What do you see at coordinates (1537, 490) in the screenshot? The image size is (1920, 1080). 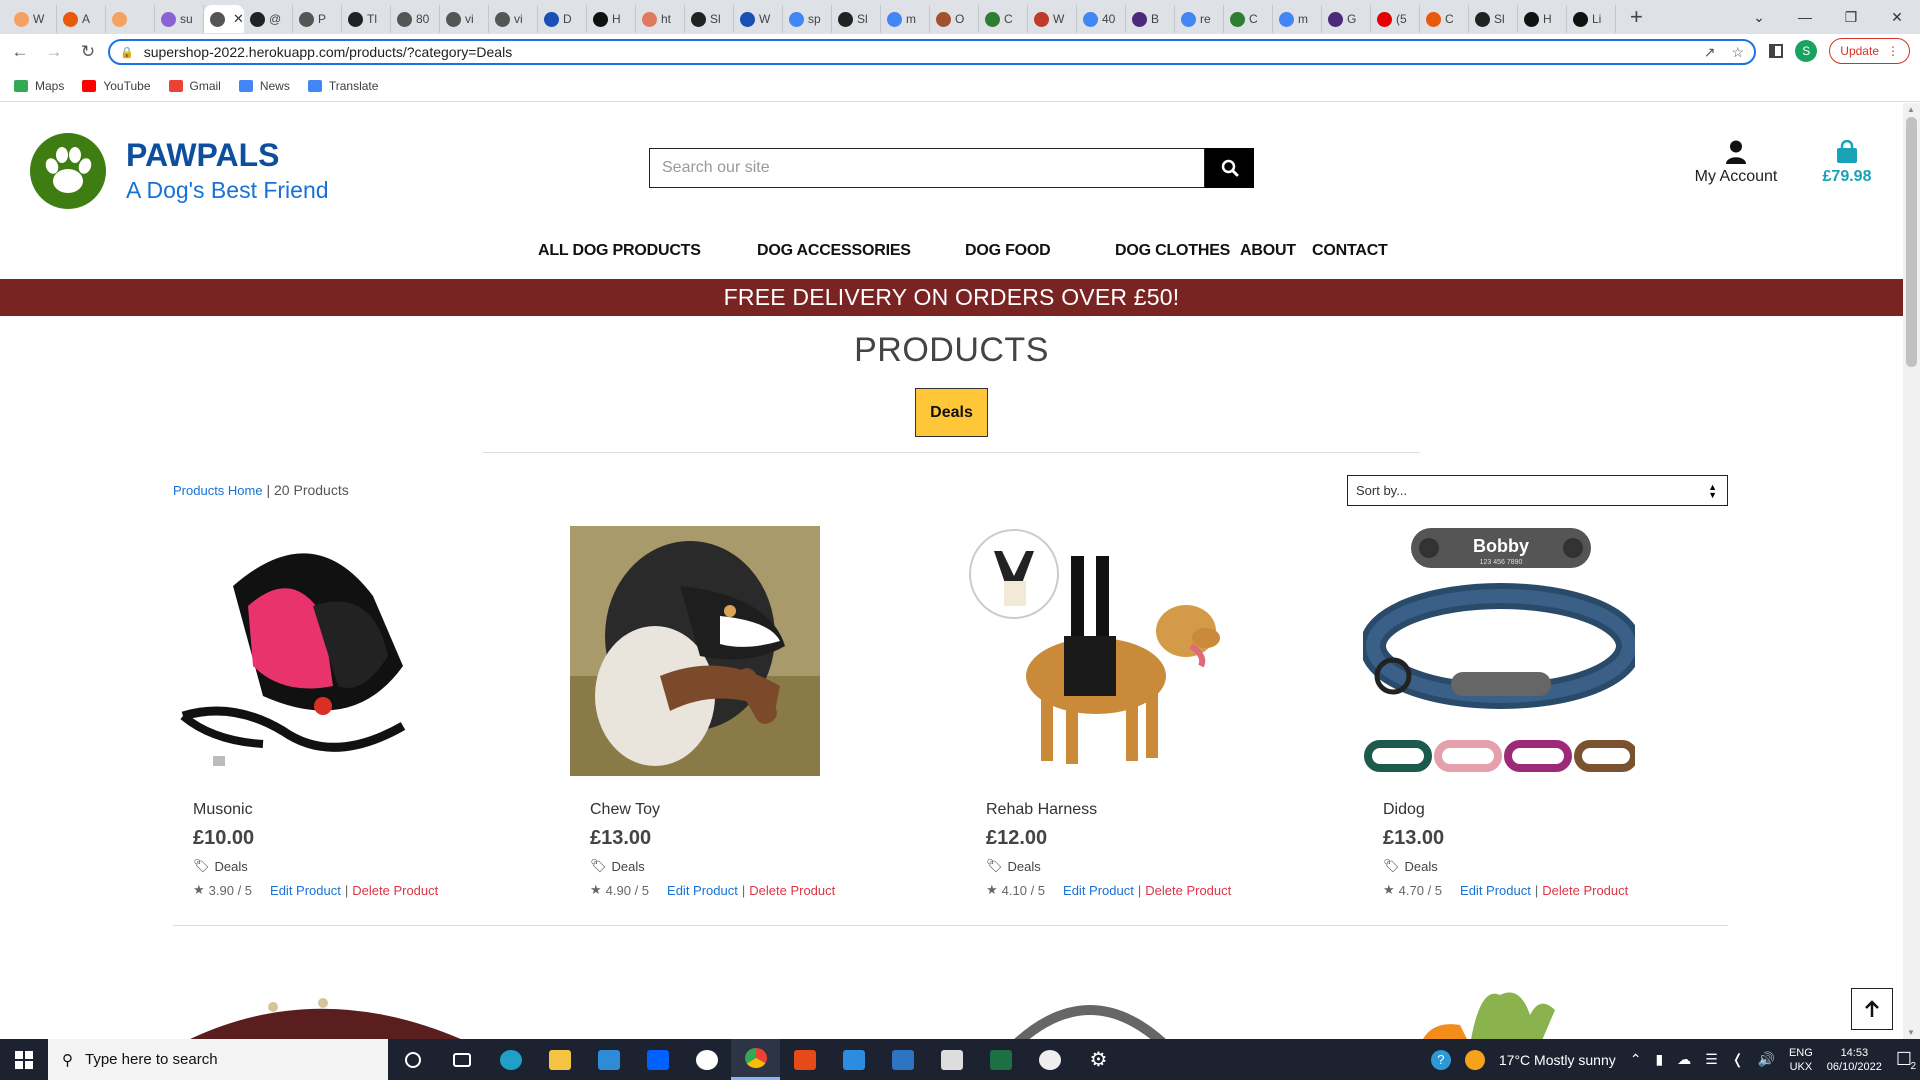 I see `sort-select: Sort by... ▲ ▼` at bounding box center [1537, 490].